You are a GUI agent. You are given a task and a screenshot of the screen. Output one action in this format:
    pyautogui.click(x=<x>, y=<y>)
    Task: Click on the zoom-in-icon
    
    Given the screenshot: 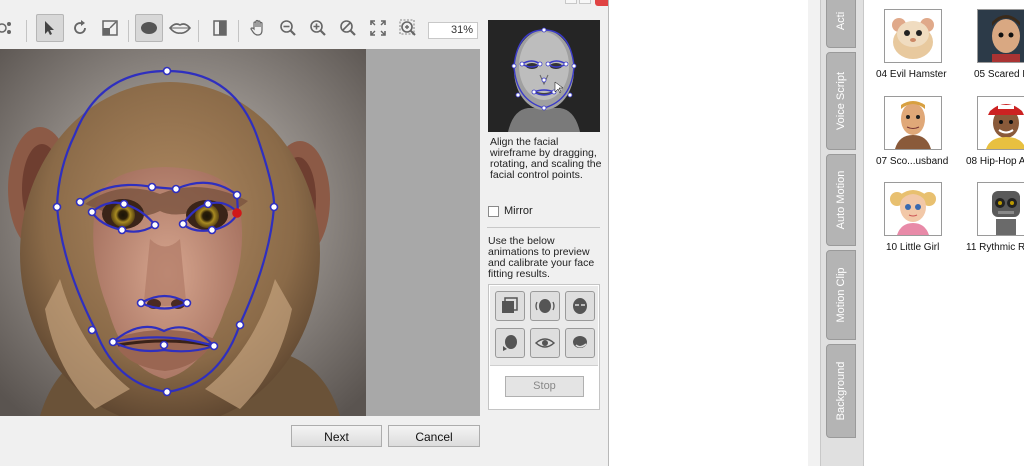 What is the action you would take?
    pyautogui.click(x=318, y=28)
    